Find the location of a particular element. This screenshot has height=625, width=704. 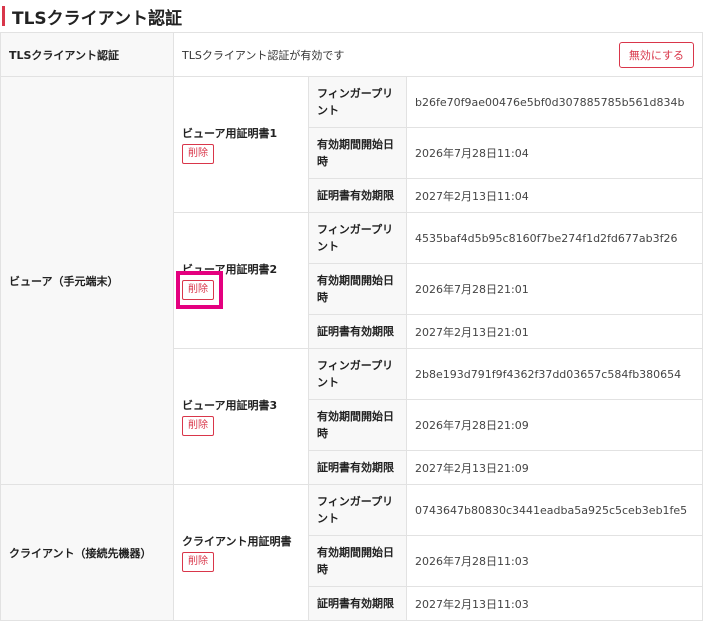

title-accent-bar is located at coordinates (3, 16).